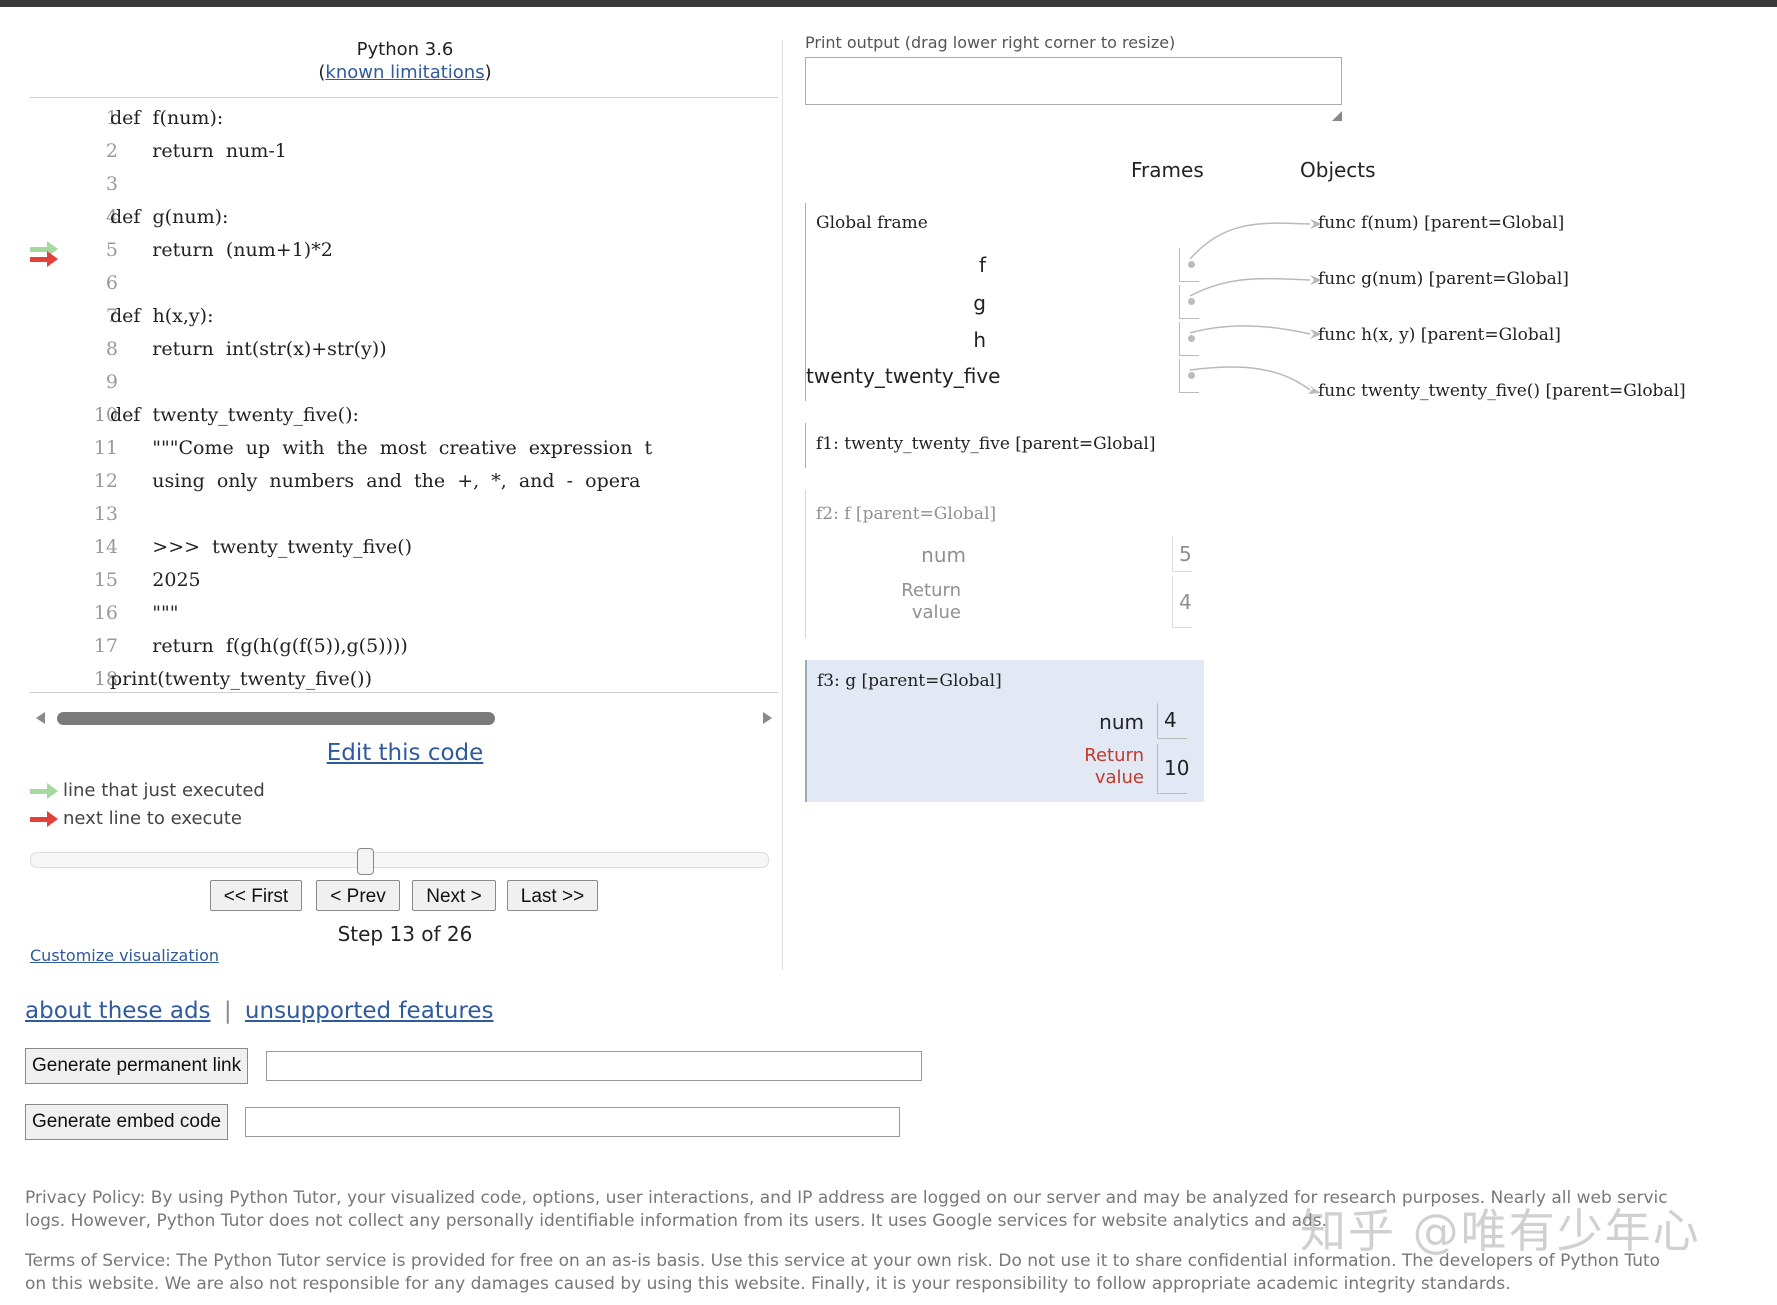  Describe the element at coordinates (404, 250) in the screenshot. I see `code-line: 5 return (num+1)*2` at that location.